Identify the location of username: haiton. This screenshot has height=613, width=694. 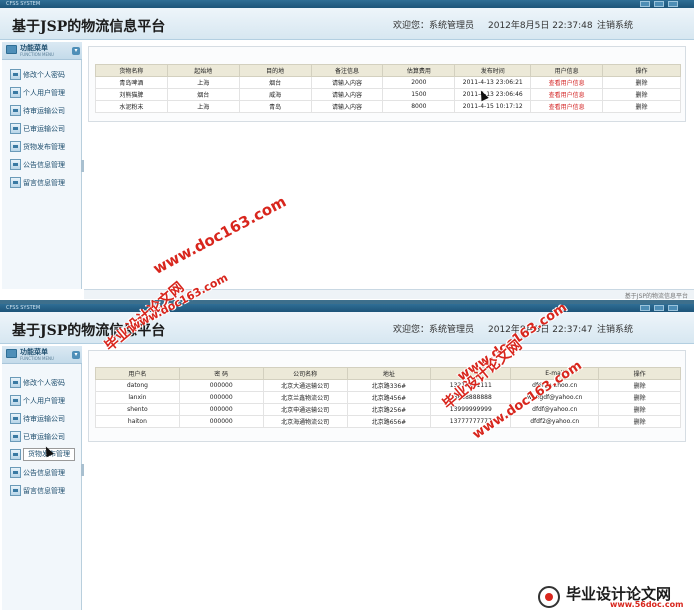
(137, 421).